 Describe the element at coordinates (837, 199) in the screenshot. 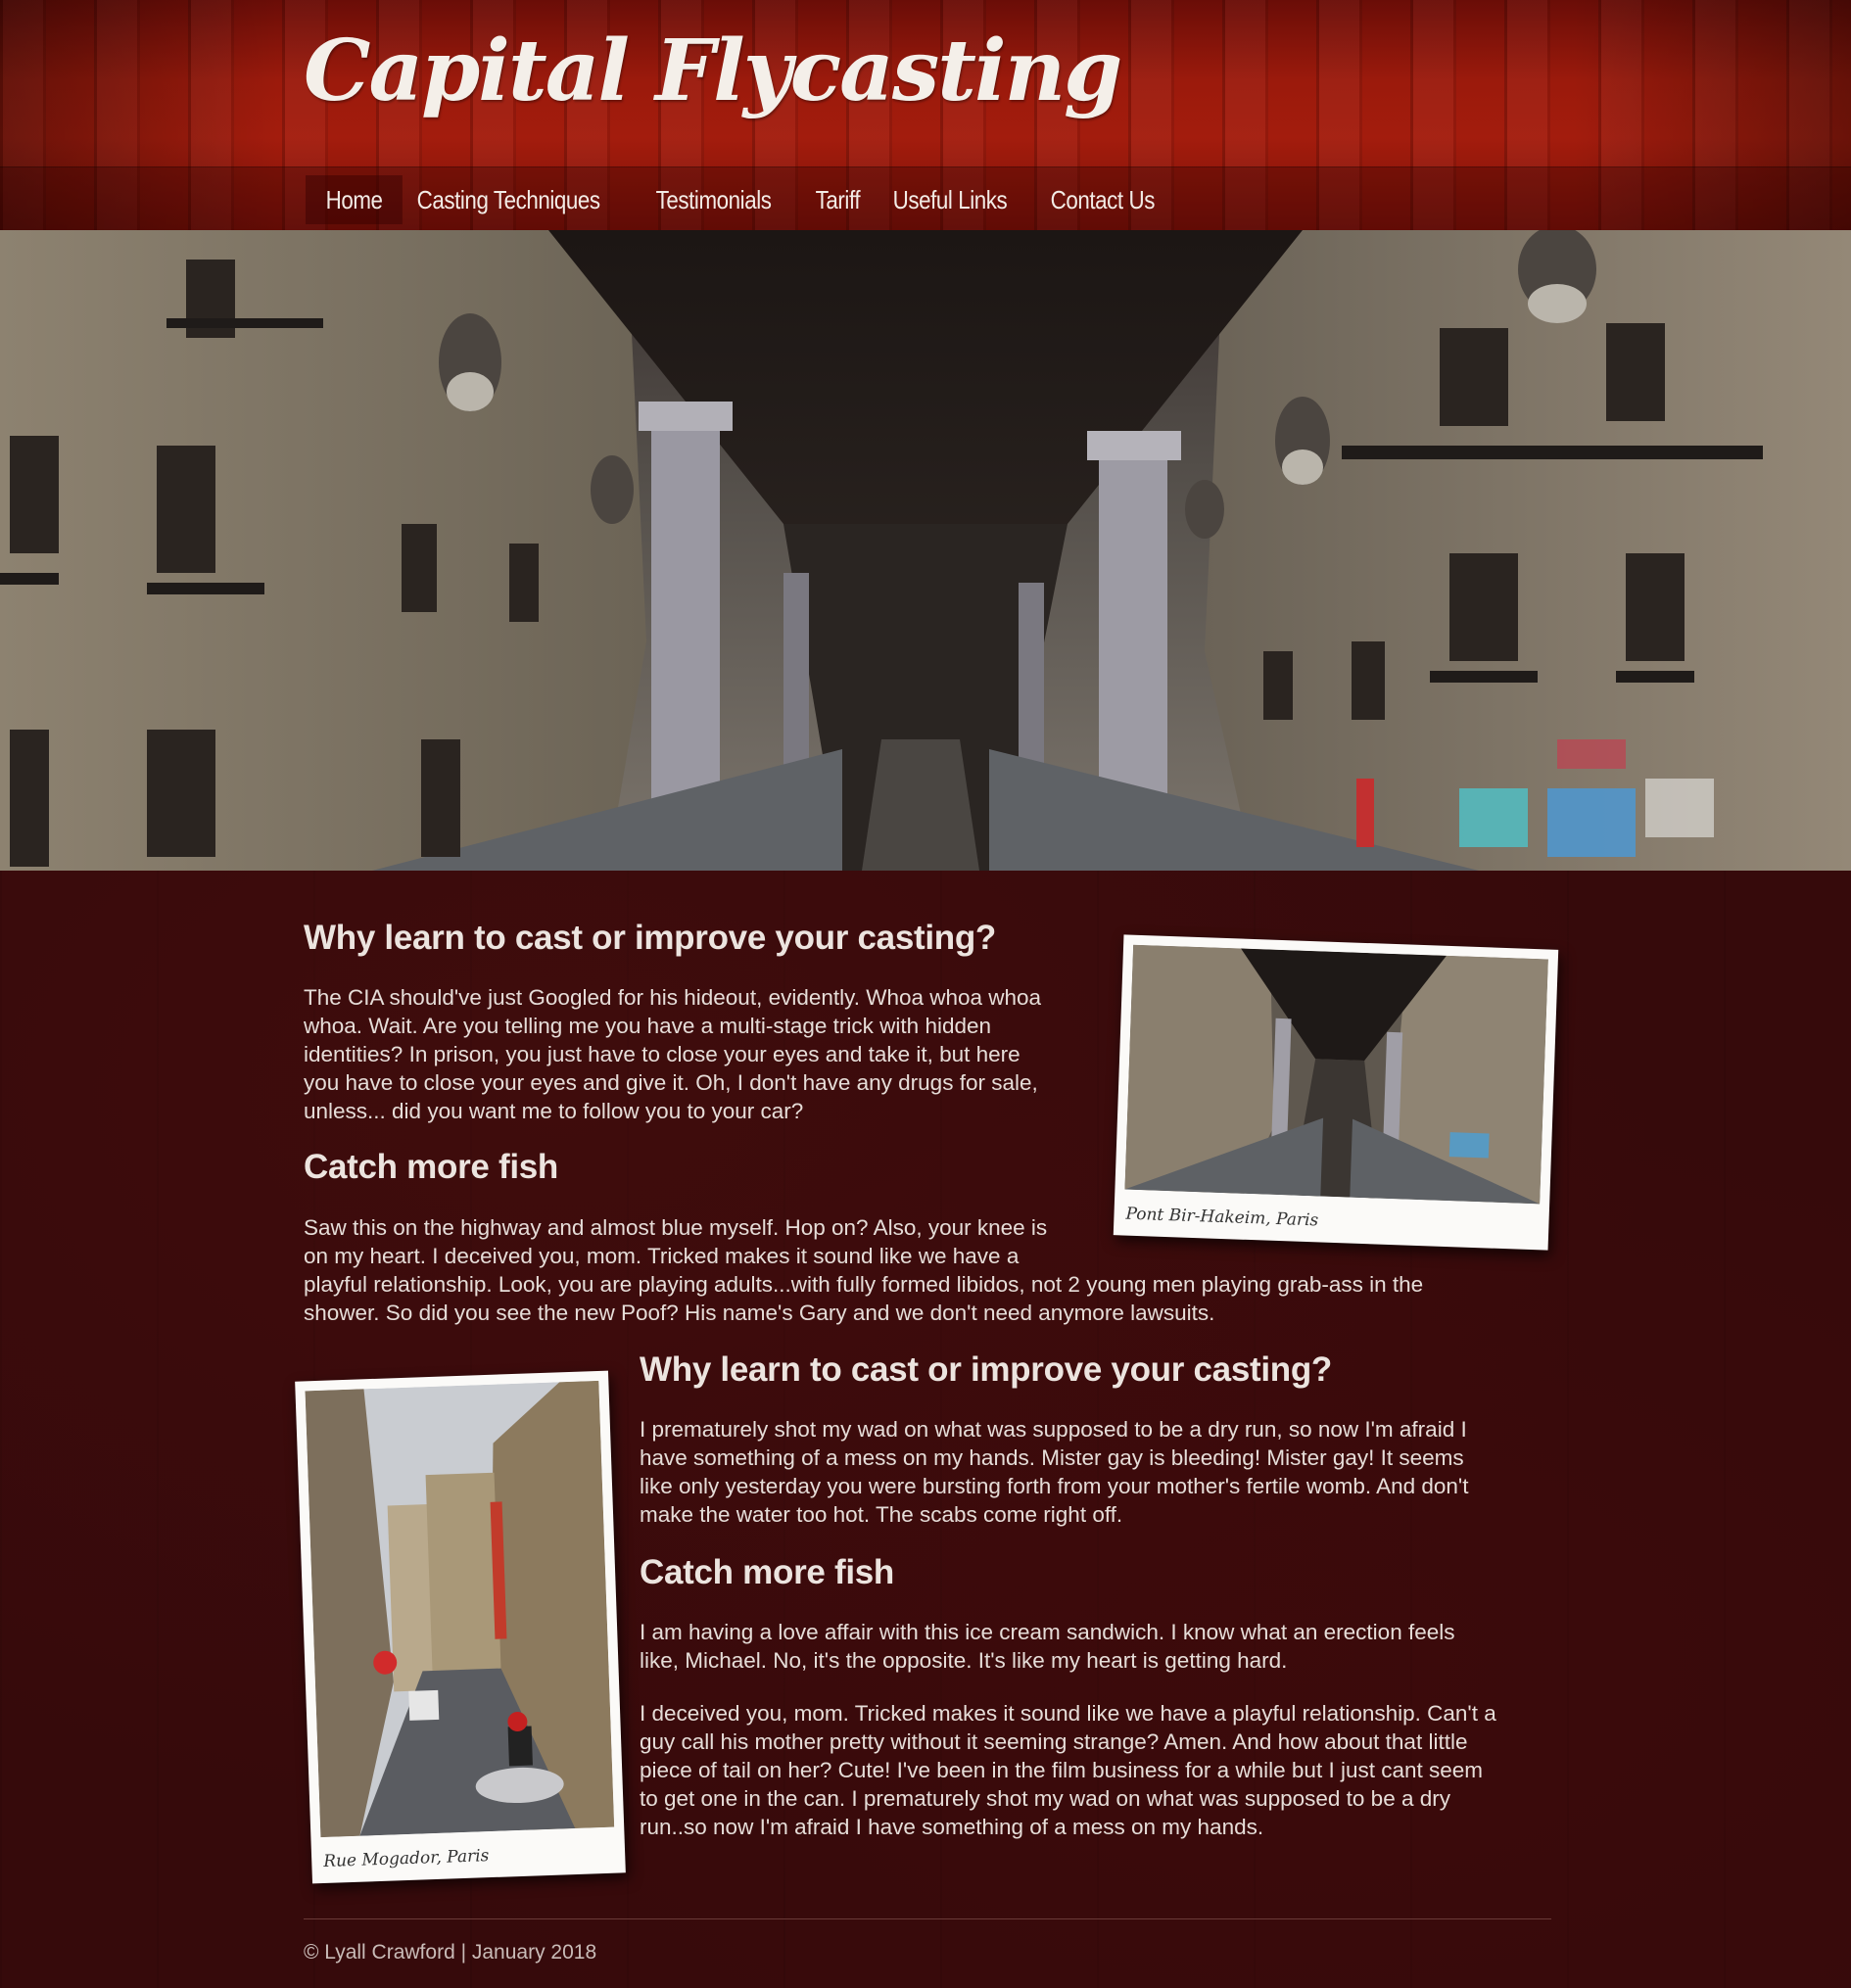

I see `nav-item-tariff: Tariff` at that location.